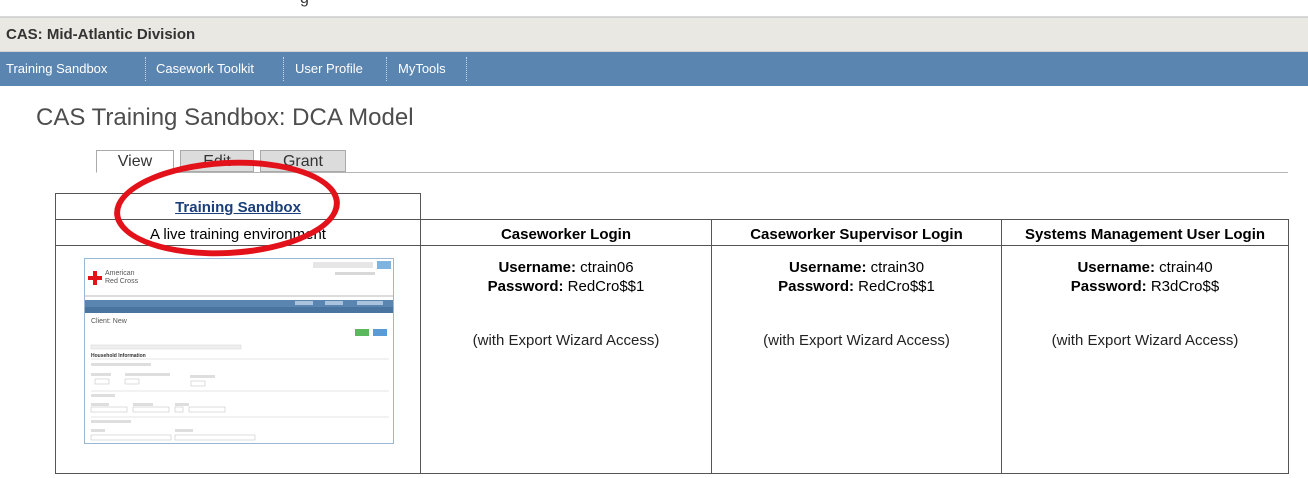 This screenshot has width=1308, height=478. What do you see at coordinates (566, 234) in the screenshot?
I see `caseworker-login-header: Caseworker Login` at bounding box center [566, 234].